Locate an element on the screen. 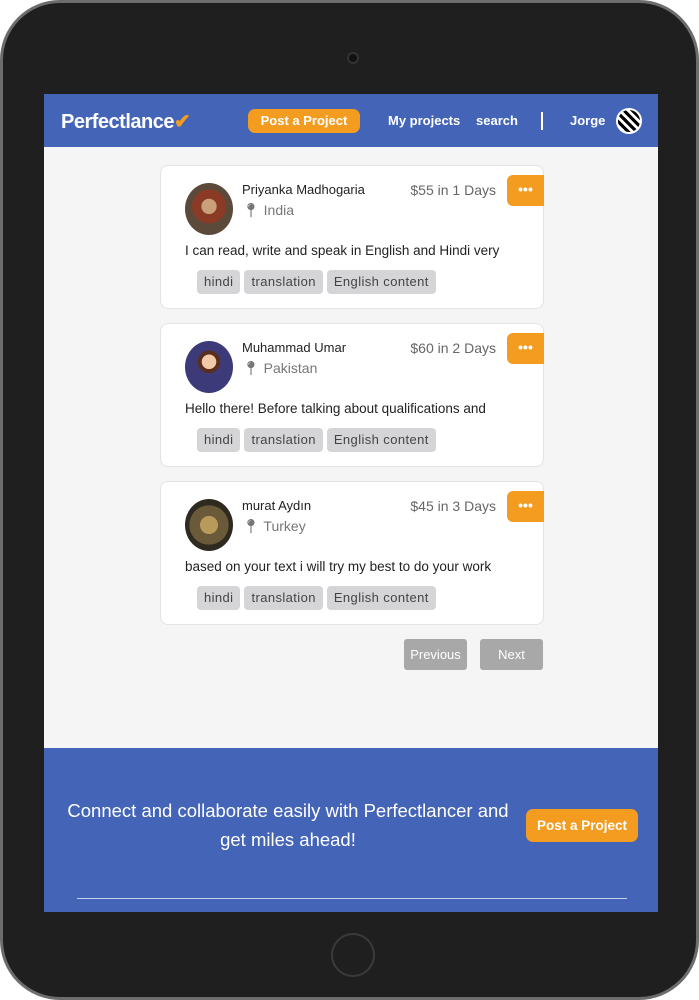  footer-post-project-button: Post a Project is located at coordinates (582, 825).